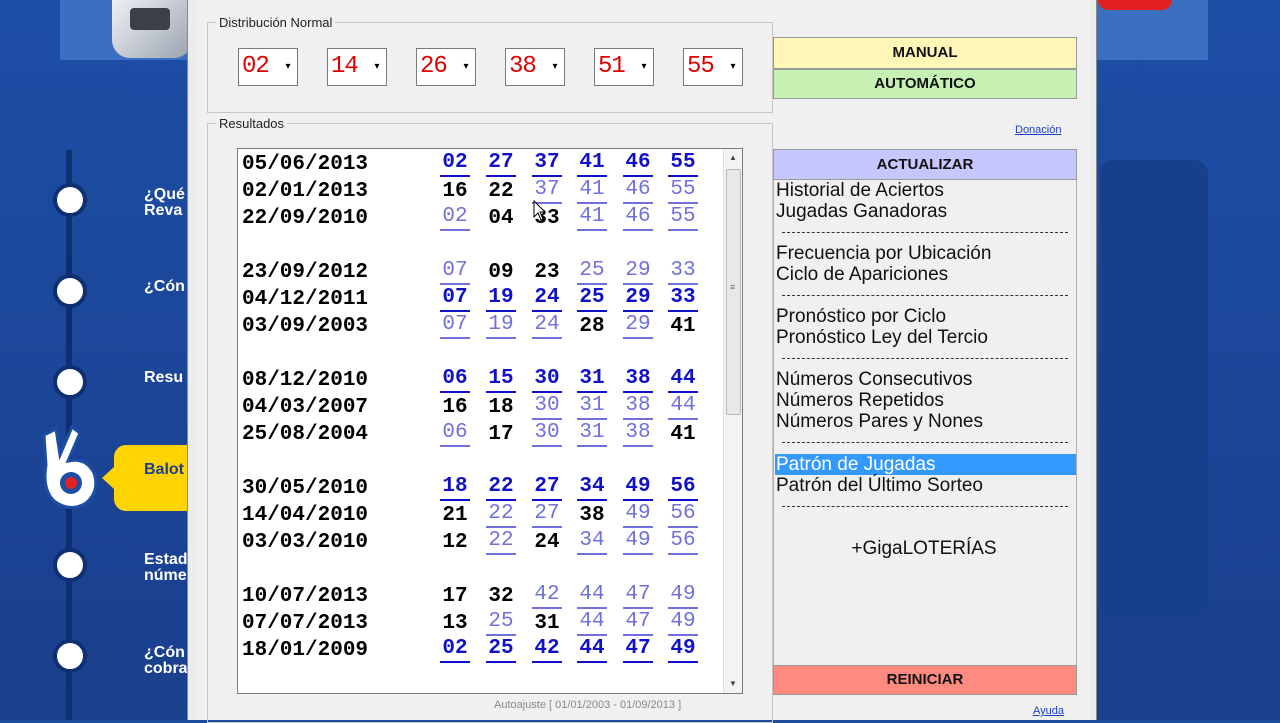 Image resolution: width=1280 pixels, height=723 pixels. Describe the element at coordinates (164, 203) in the screenshot. I see `nav-item-text: ¿Qué Reva` at that location.